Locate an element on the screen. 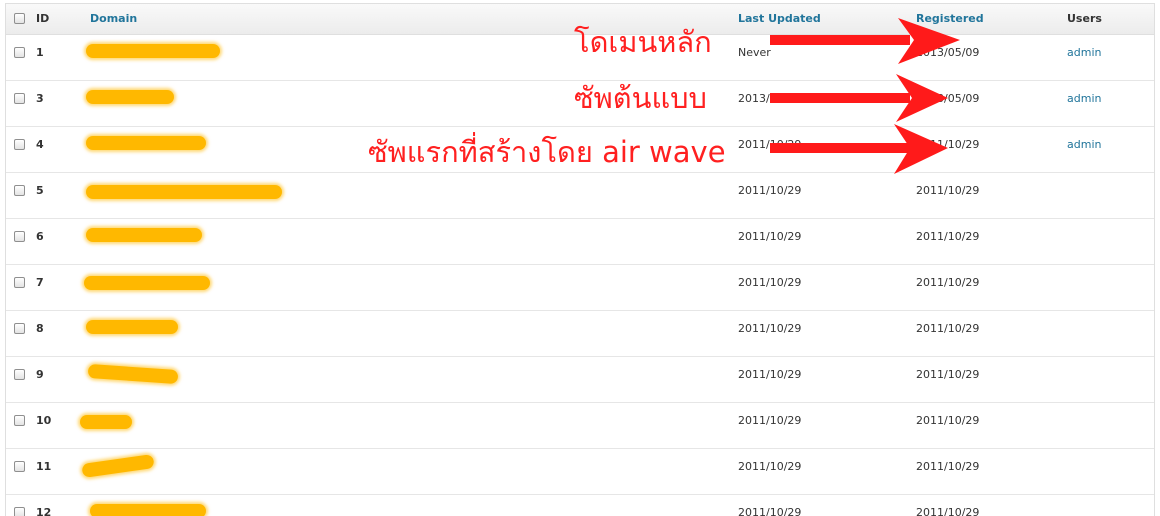 Image resolution: width=1160 pixels, height=516 pixels. site-id: 7 is located at coordinates (40, 282).